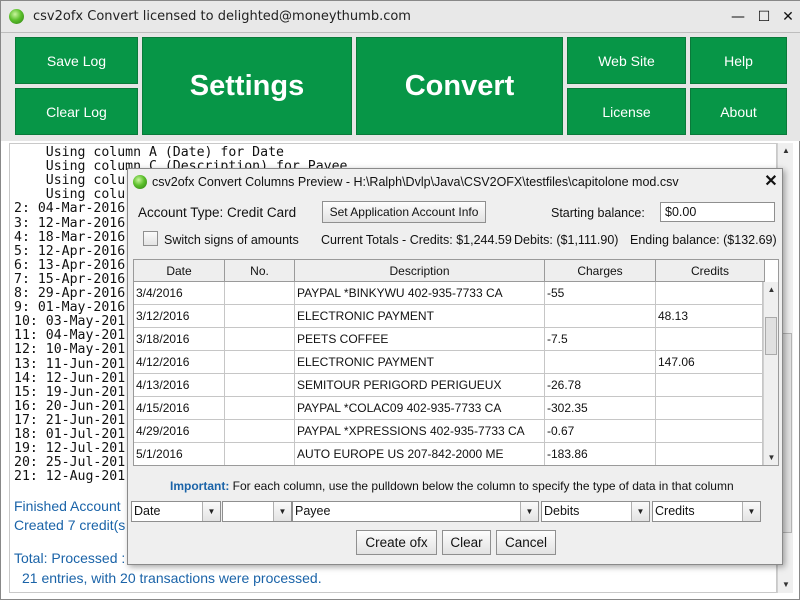 The image size is (800, 600). I want to click on table-cell: PAYPAL *XPRESSIONS 402-935-7733 CA, so click(420, 431).